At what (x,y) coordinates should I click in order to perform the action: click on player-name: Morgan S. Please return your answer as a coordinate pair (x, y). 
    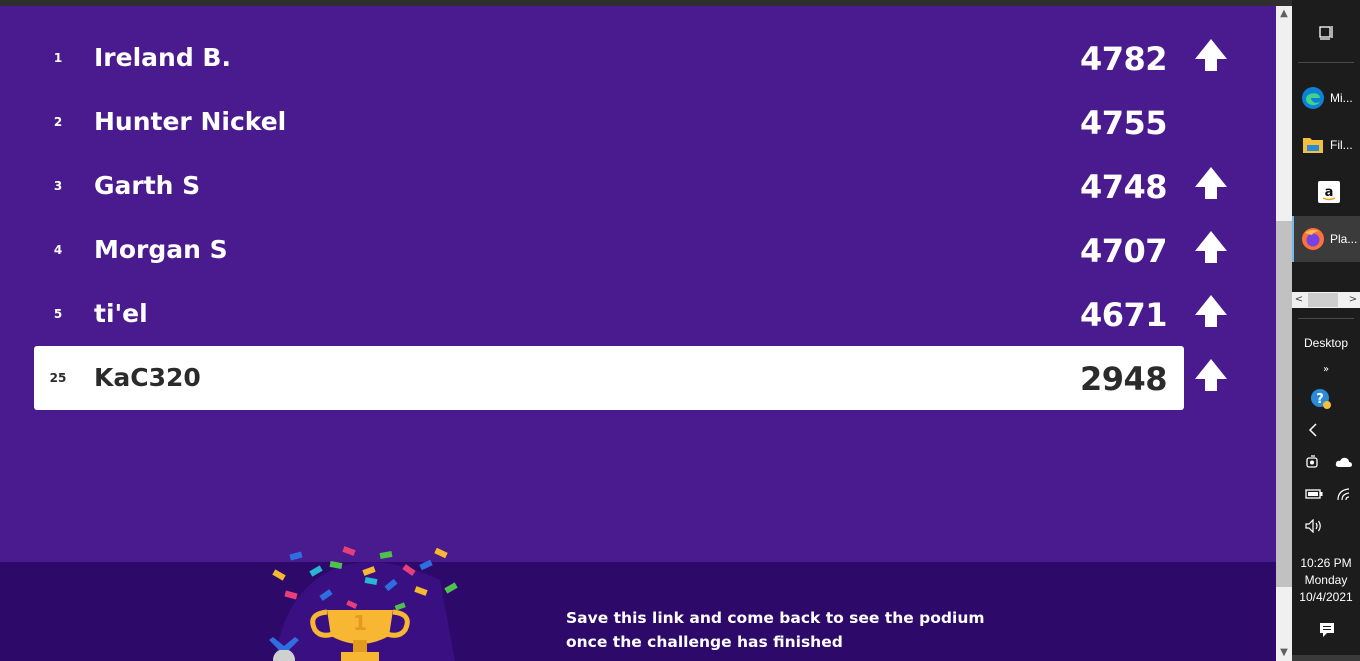
    Looking at the image, I should click on (161, 249).